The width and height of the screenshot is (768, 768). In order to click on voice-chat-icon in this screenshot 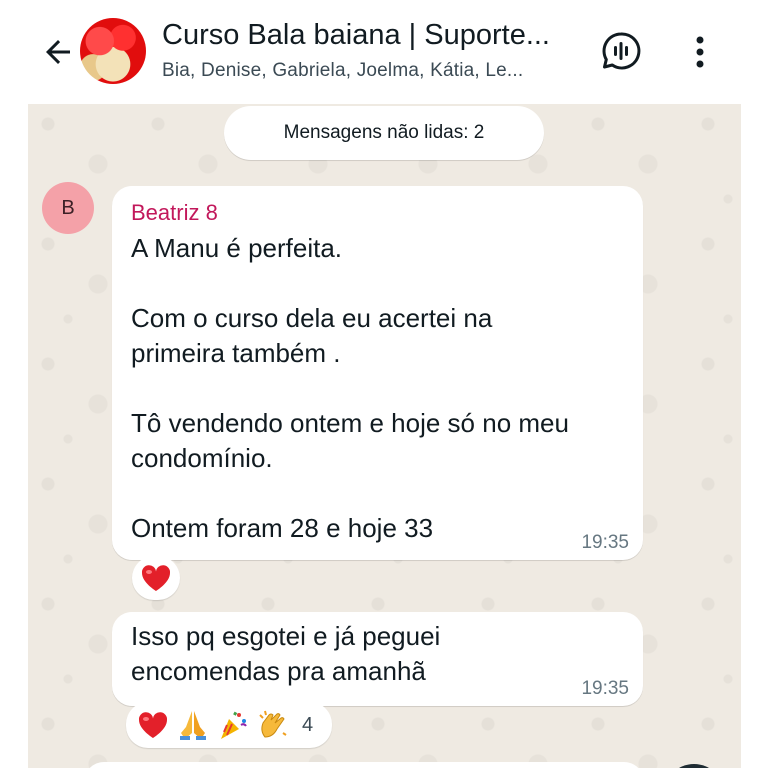, I will do `click(621, 51)`.